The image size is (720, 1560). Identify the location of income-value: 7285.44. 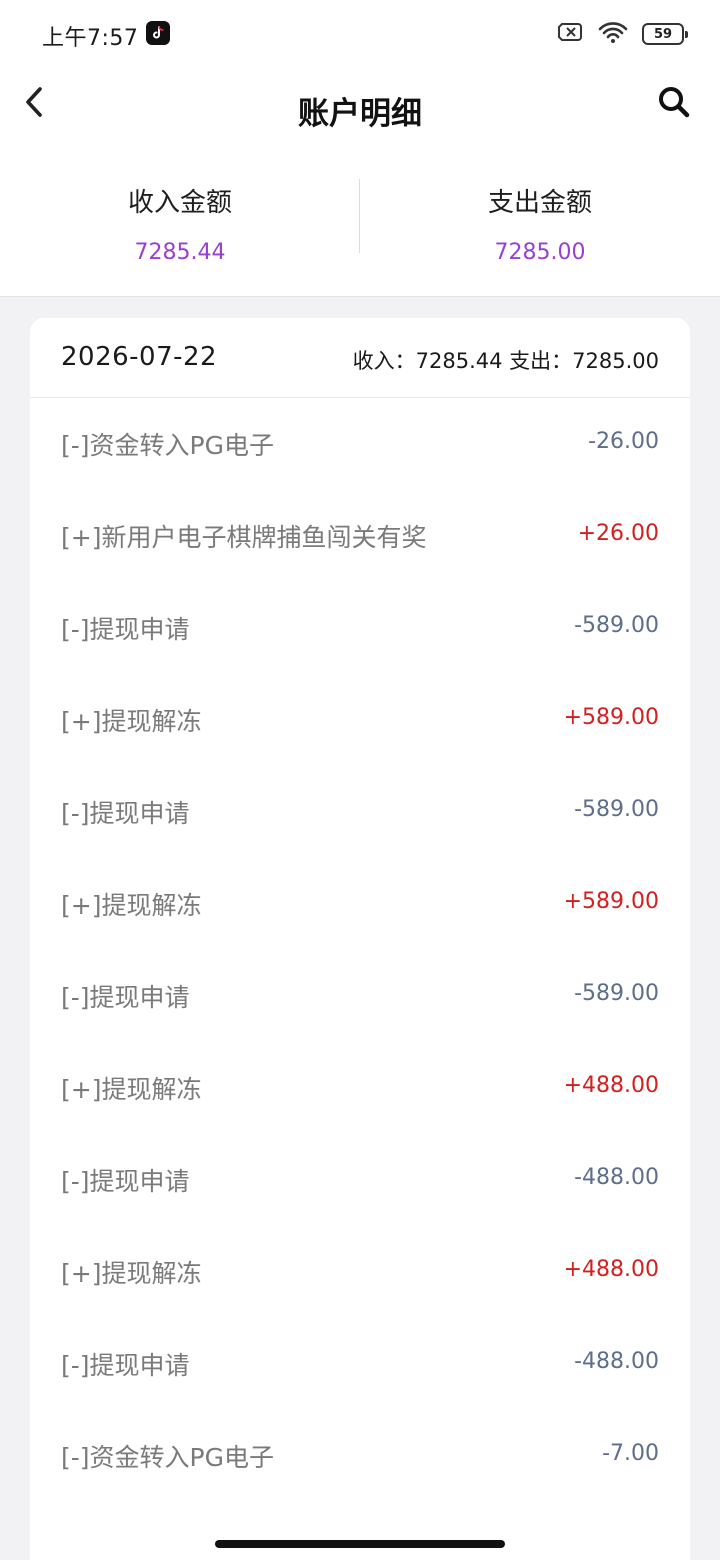
(180, 252).